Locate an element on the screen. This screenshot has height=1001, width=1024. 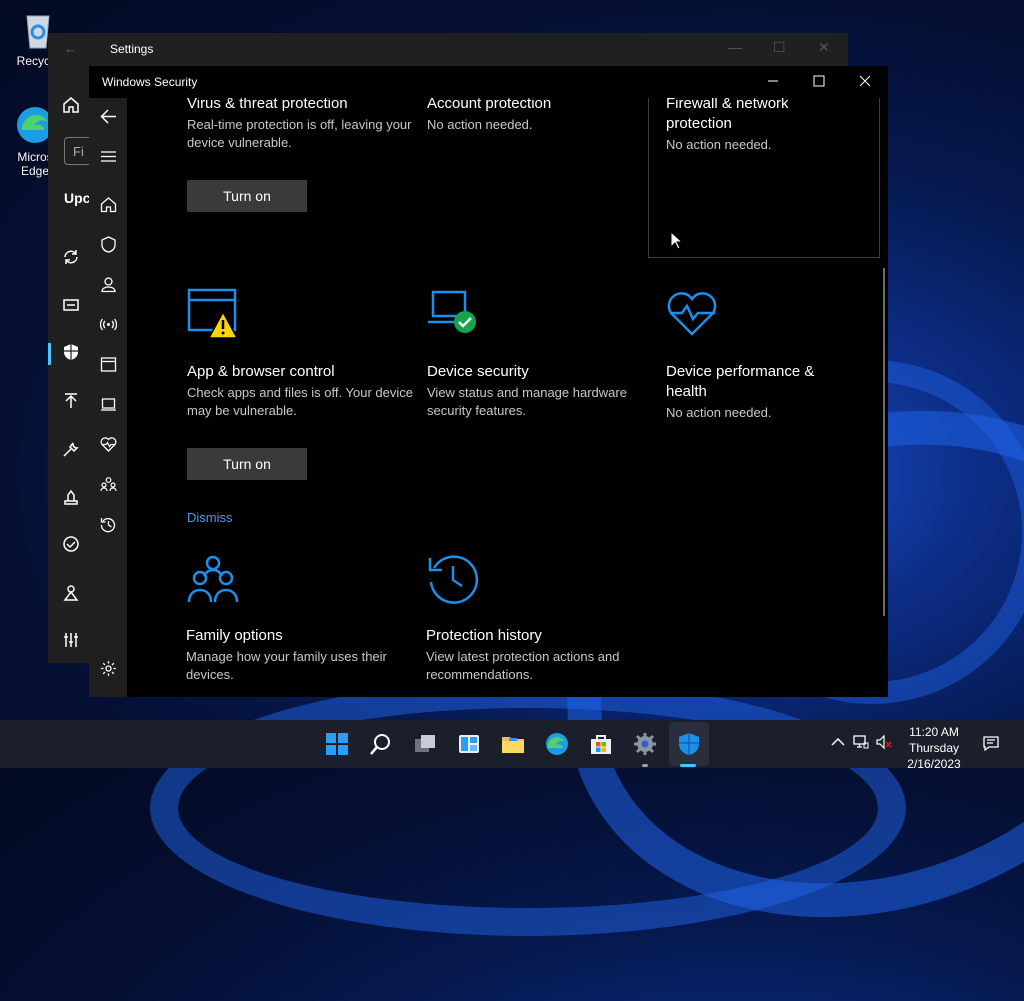
backup-icon is located at coordinates (71, 401).